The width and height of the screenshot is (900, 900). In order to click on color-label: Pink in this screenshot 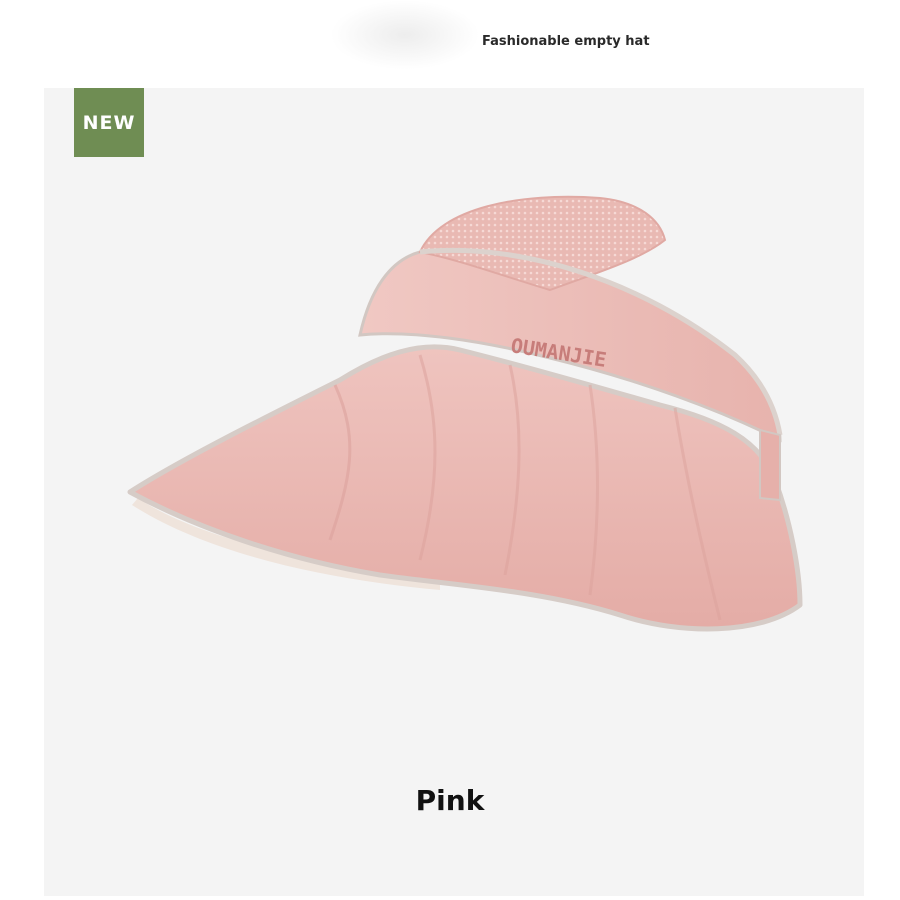, I will do `click(450, 800)`.